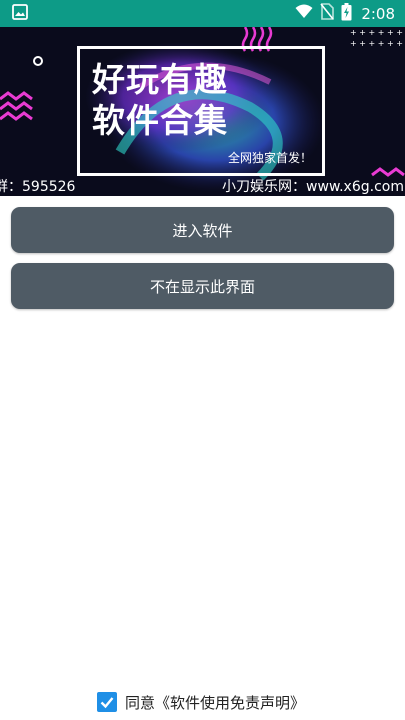 The image size is (405, 720). Describe the element at coordinates (160, 120) in the screenshot. I see `headline-line-2: 软件合集` at that location.